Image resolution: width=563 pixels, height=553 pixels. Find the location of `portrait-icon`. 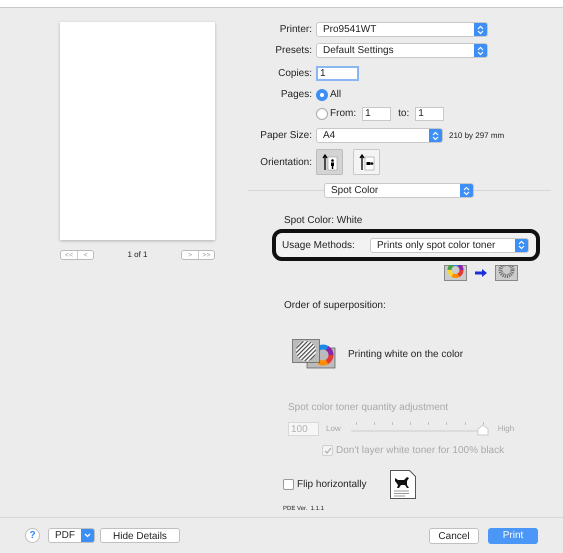

portrait-icon is located at coordinates (330, 162).